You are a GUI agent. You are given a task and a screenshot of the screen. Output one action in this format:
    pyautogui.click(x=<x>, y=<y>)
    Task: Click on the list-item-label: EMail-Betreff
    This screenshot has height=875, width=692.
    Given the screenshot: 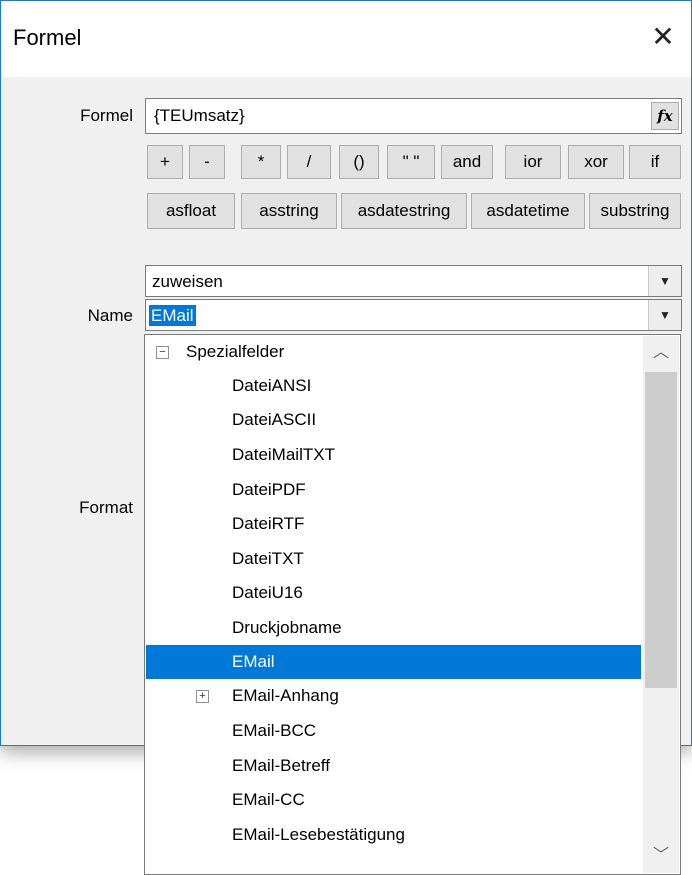 What is the action you would take?
    pyautogui.click(x=281, y=765)
    